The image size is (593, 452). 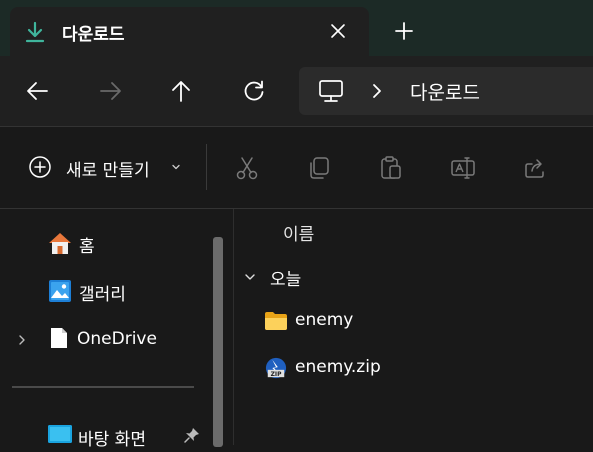 What do you see at coordinates (59, 338) in the screenshot?
I see `onedrive-icon` at bounding box center [59, 338].